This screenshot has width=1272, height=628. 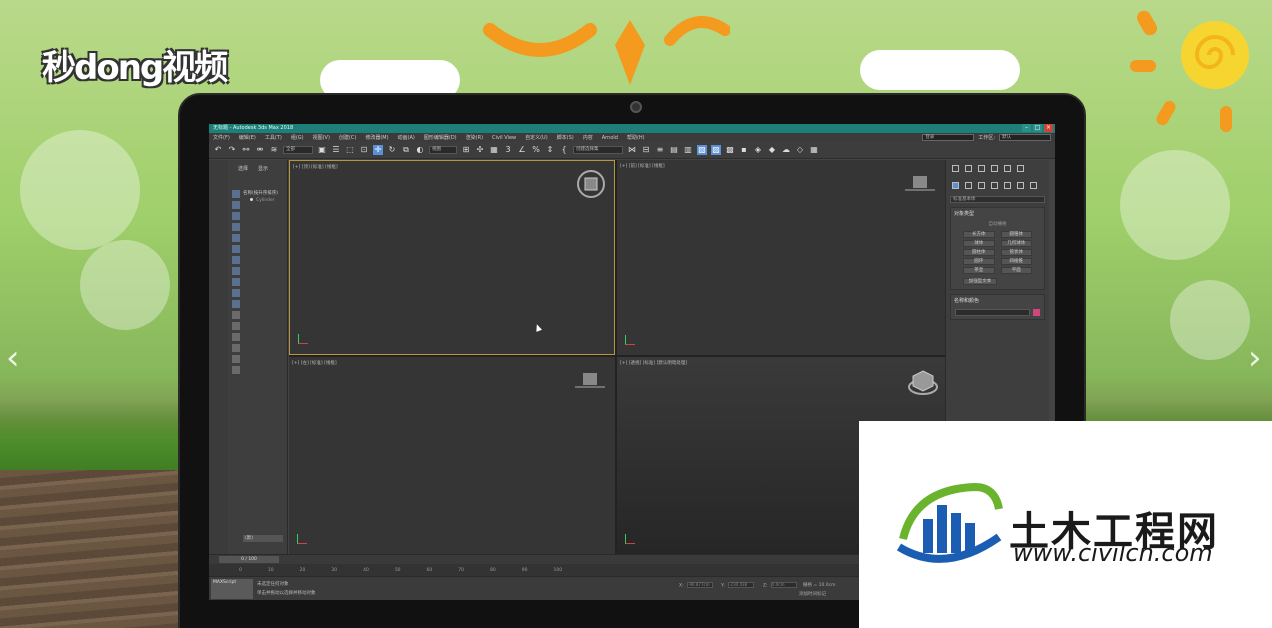 What do you see at coordinates (800, 150) in the screenshot?
I see `a360-gallery-icon: ◇` at bounding box center [800, 150].